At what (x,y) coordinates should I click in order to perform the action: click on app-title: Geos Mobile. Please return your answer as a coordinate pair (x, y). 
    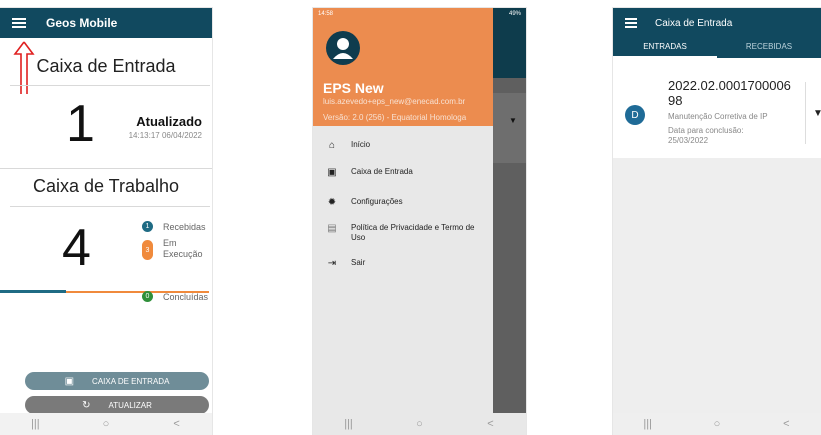
    Looking at the image, I should click on (82, 23).